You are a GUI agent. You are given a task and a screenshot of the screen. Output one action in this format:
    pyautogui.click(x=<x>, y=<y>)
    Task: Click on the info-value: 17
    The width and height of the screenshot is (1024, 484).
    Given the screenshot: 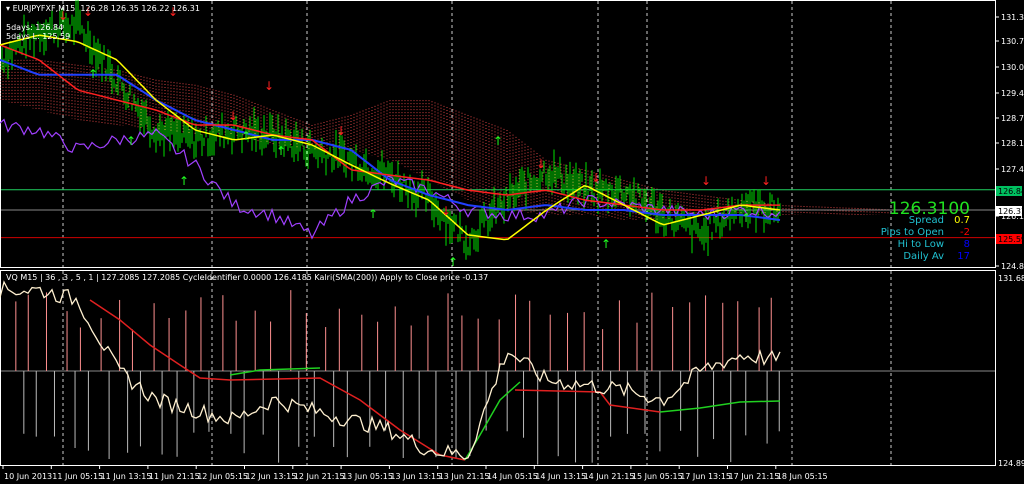 What is the action you would take?
    pyautogui.click(x=963, y=256)
    